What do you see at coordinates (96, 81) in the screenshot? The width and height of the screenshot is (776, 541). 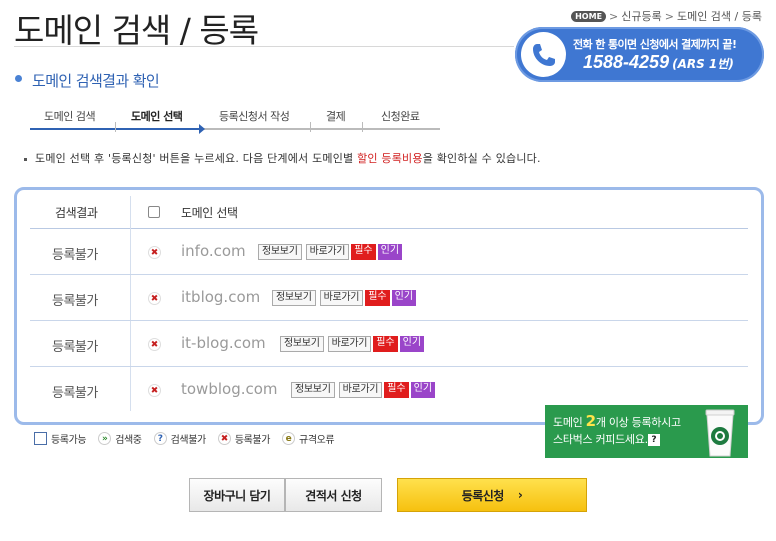 I see `section-heading: 도메인 검색결과 확인` at bounding box center [96, 81].